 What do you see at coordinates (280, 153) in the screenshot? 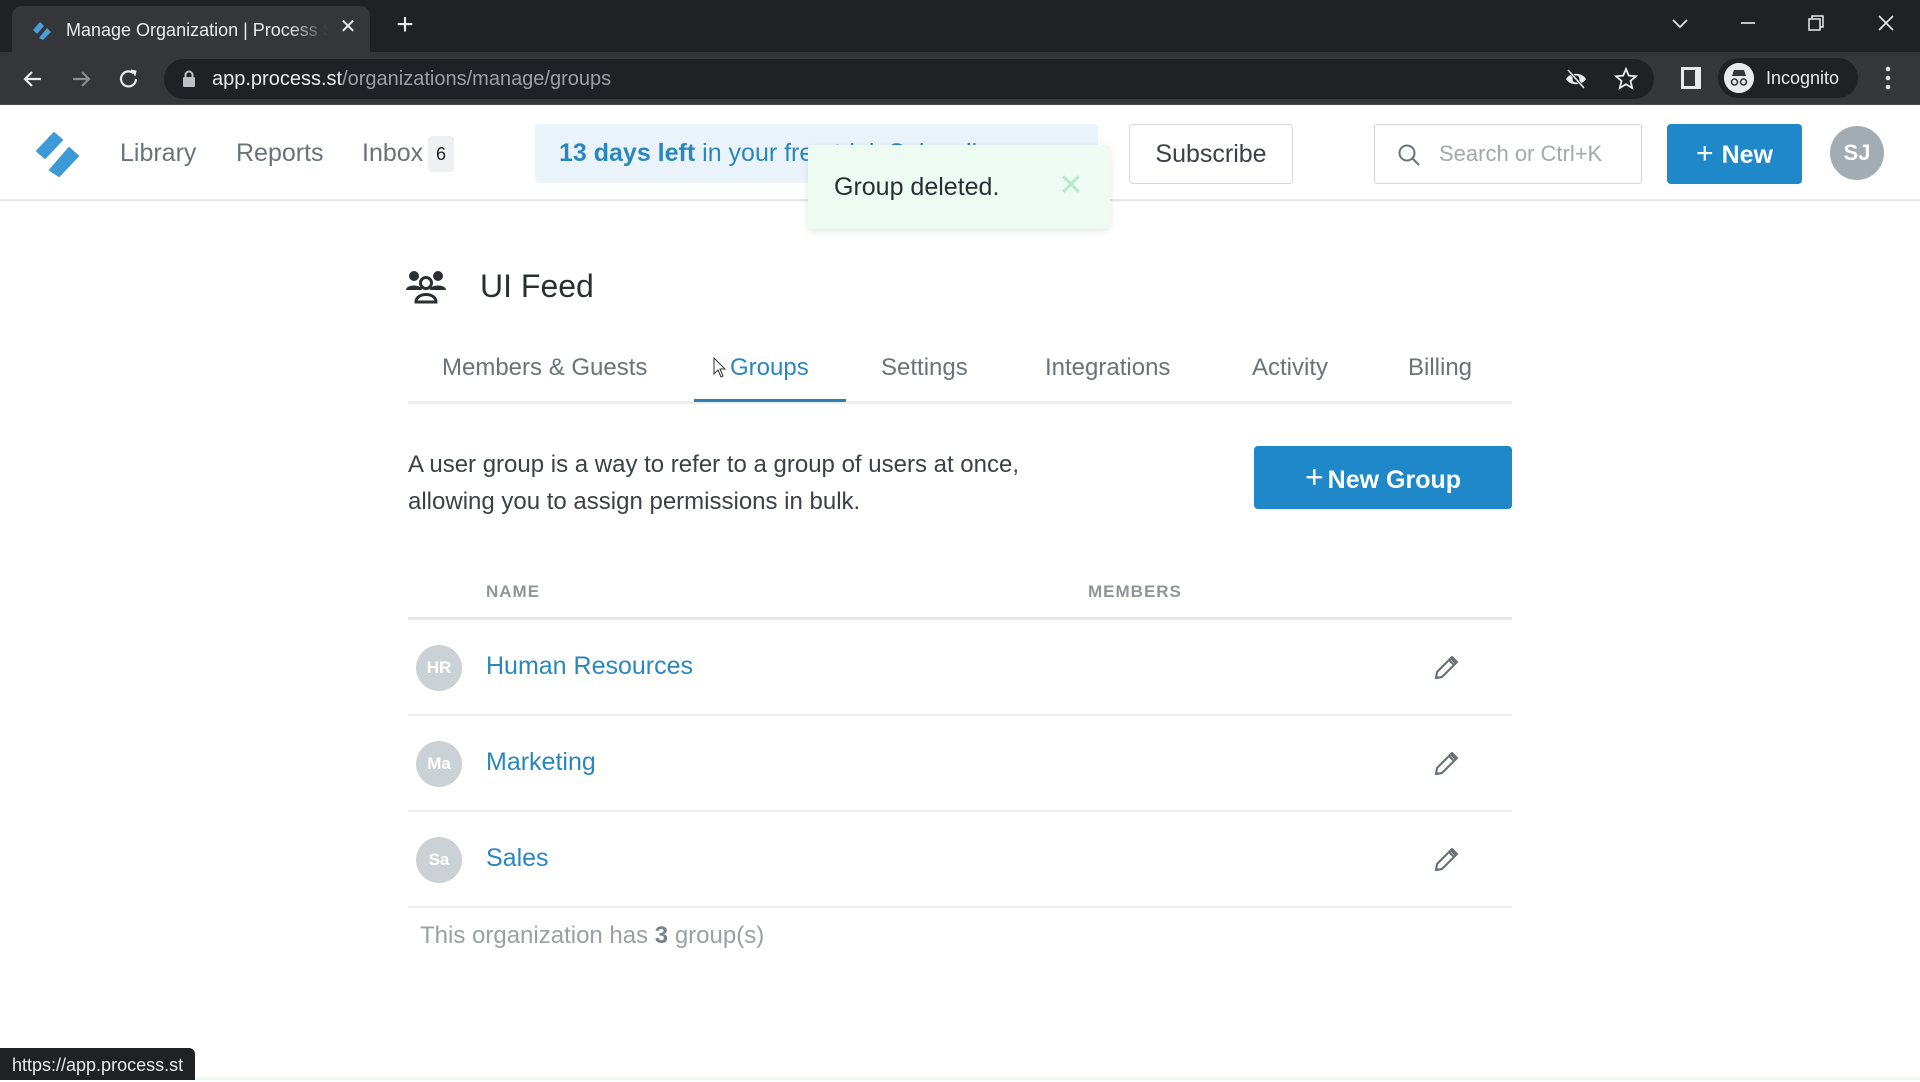
I see `nav-reports: Reports` at bounding box center [280, 153].